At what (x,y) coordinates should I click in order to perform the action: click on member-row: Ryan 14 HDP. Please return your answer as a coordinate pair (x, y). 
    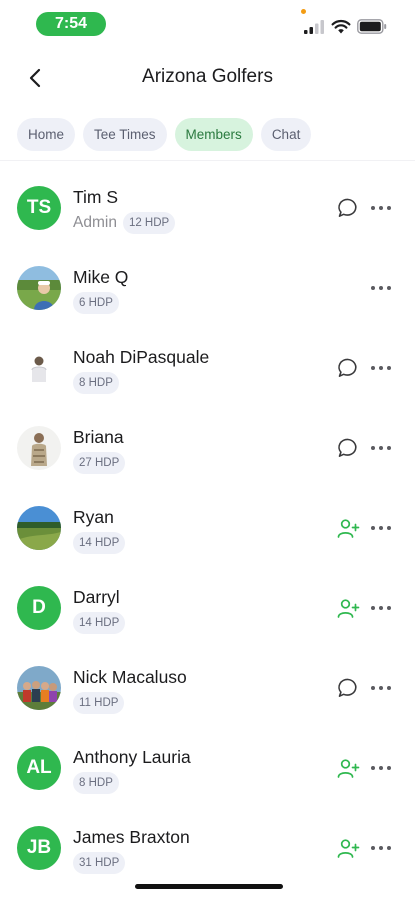
    Looking at the image, I should click on (207, 528).